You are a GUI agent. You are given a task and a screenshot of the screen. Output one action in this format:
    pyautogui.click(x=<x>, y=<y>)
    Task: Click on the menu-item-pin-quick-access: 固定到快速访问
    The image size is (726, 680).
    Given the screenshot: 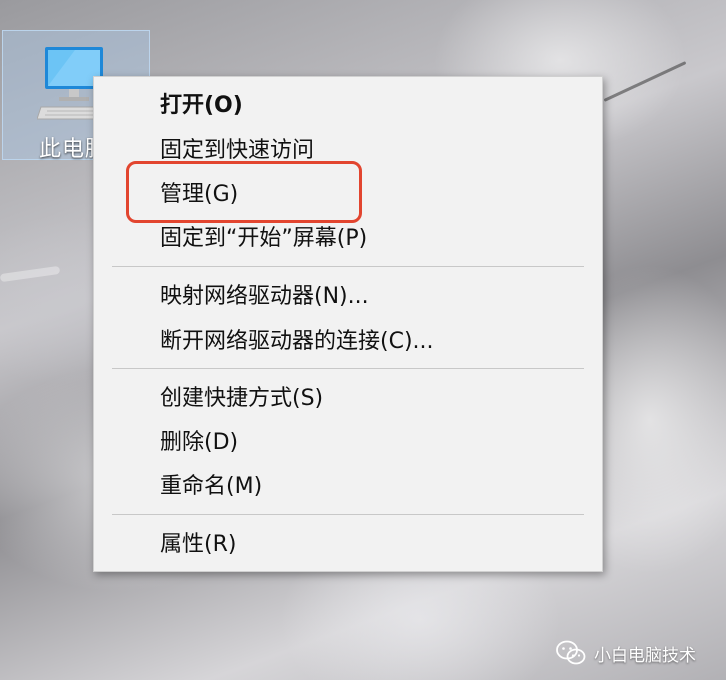 What is the action you would take?
    pyautogui.click(x=348, y=151)
    